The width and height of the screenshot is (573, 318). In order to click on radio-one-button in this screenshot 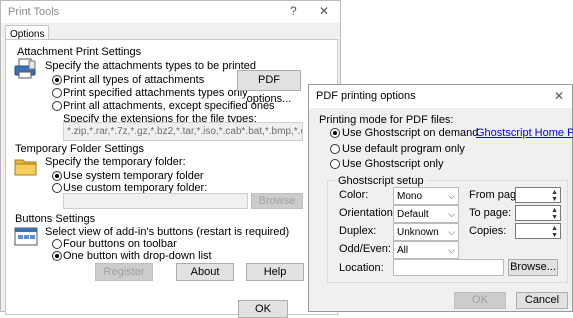, I will do `click(57, 256)`.